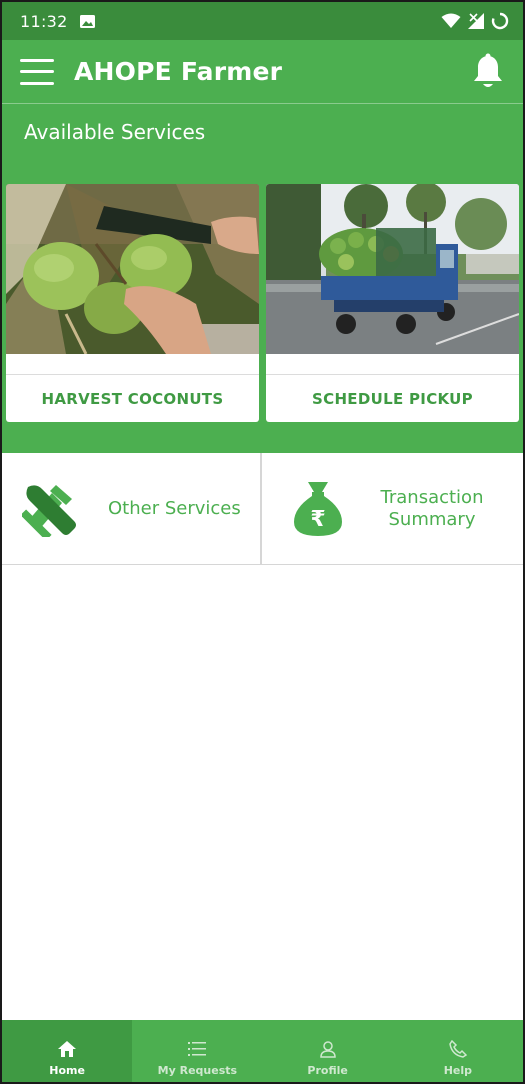 Image resolution: width=525 pixels, height=1084 pixels. I want to click on nav-my-requests: My Requests, so click(197, 1051).